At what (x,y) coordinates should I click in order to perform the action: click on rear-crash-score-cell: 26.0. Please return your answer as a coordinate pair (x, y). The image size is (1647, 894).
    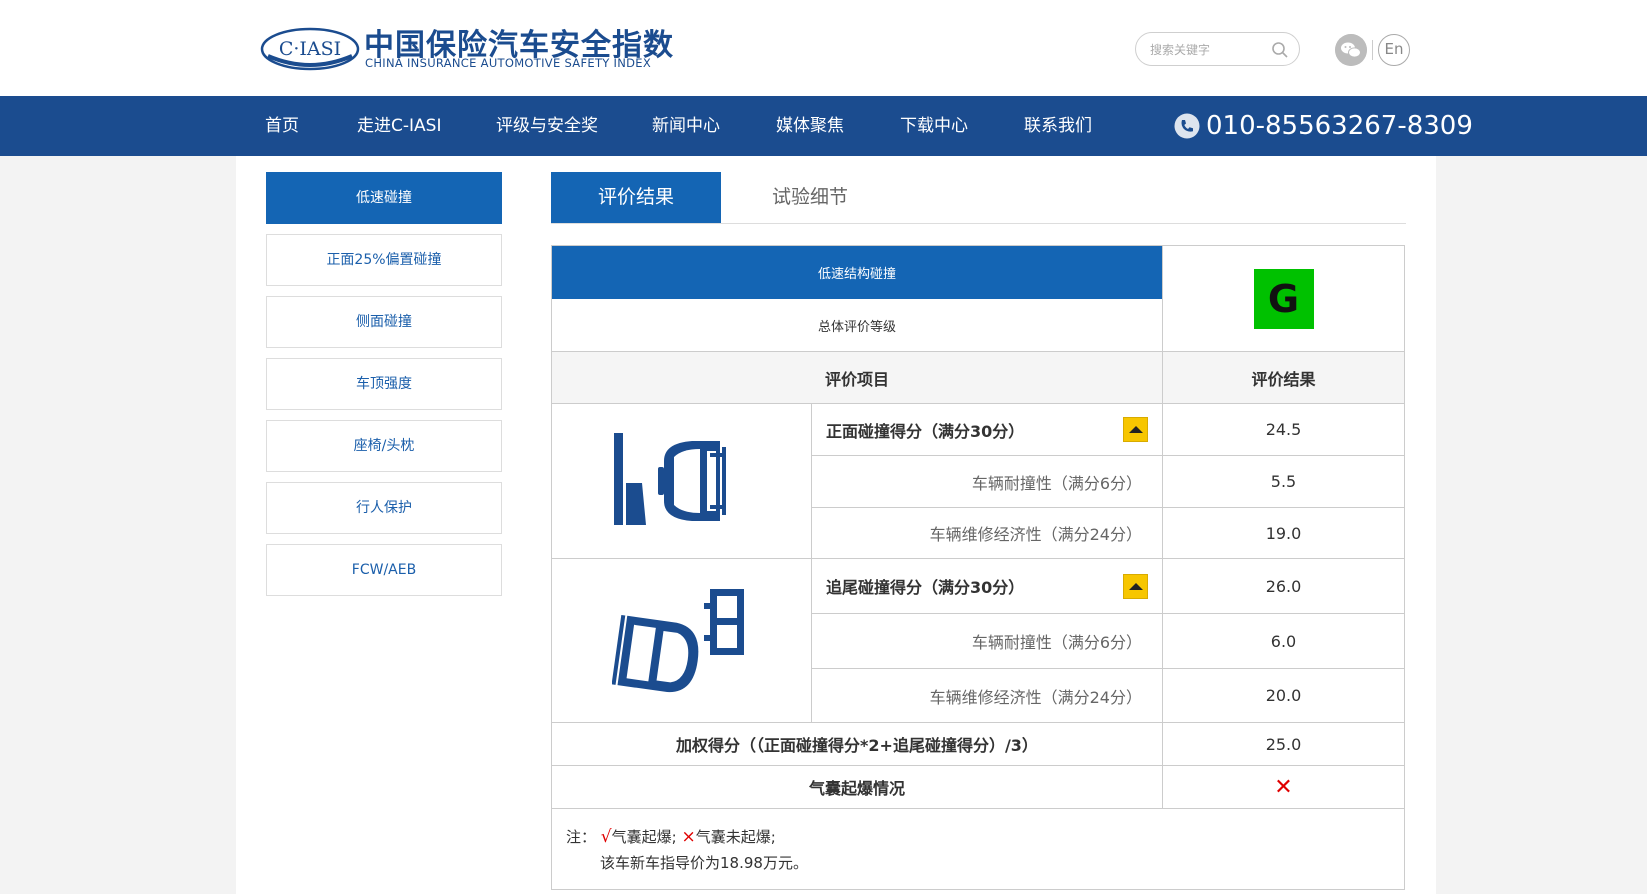
    Looking at the image, I should click on (1283, 586).